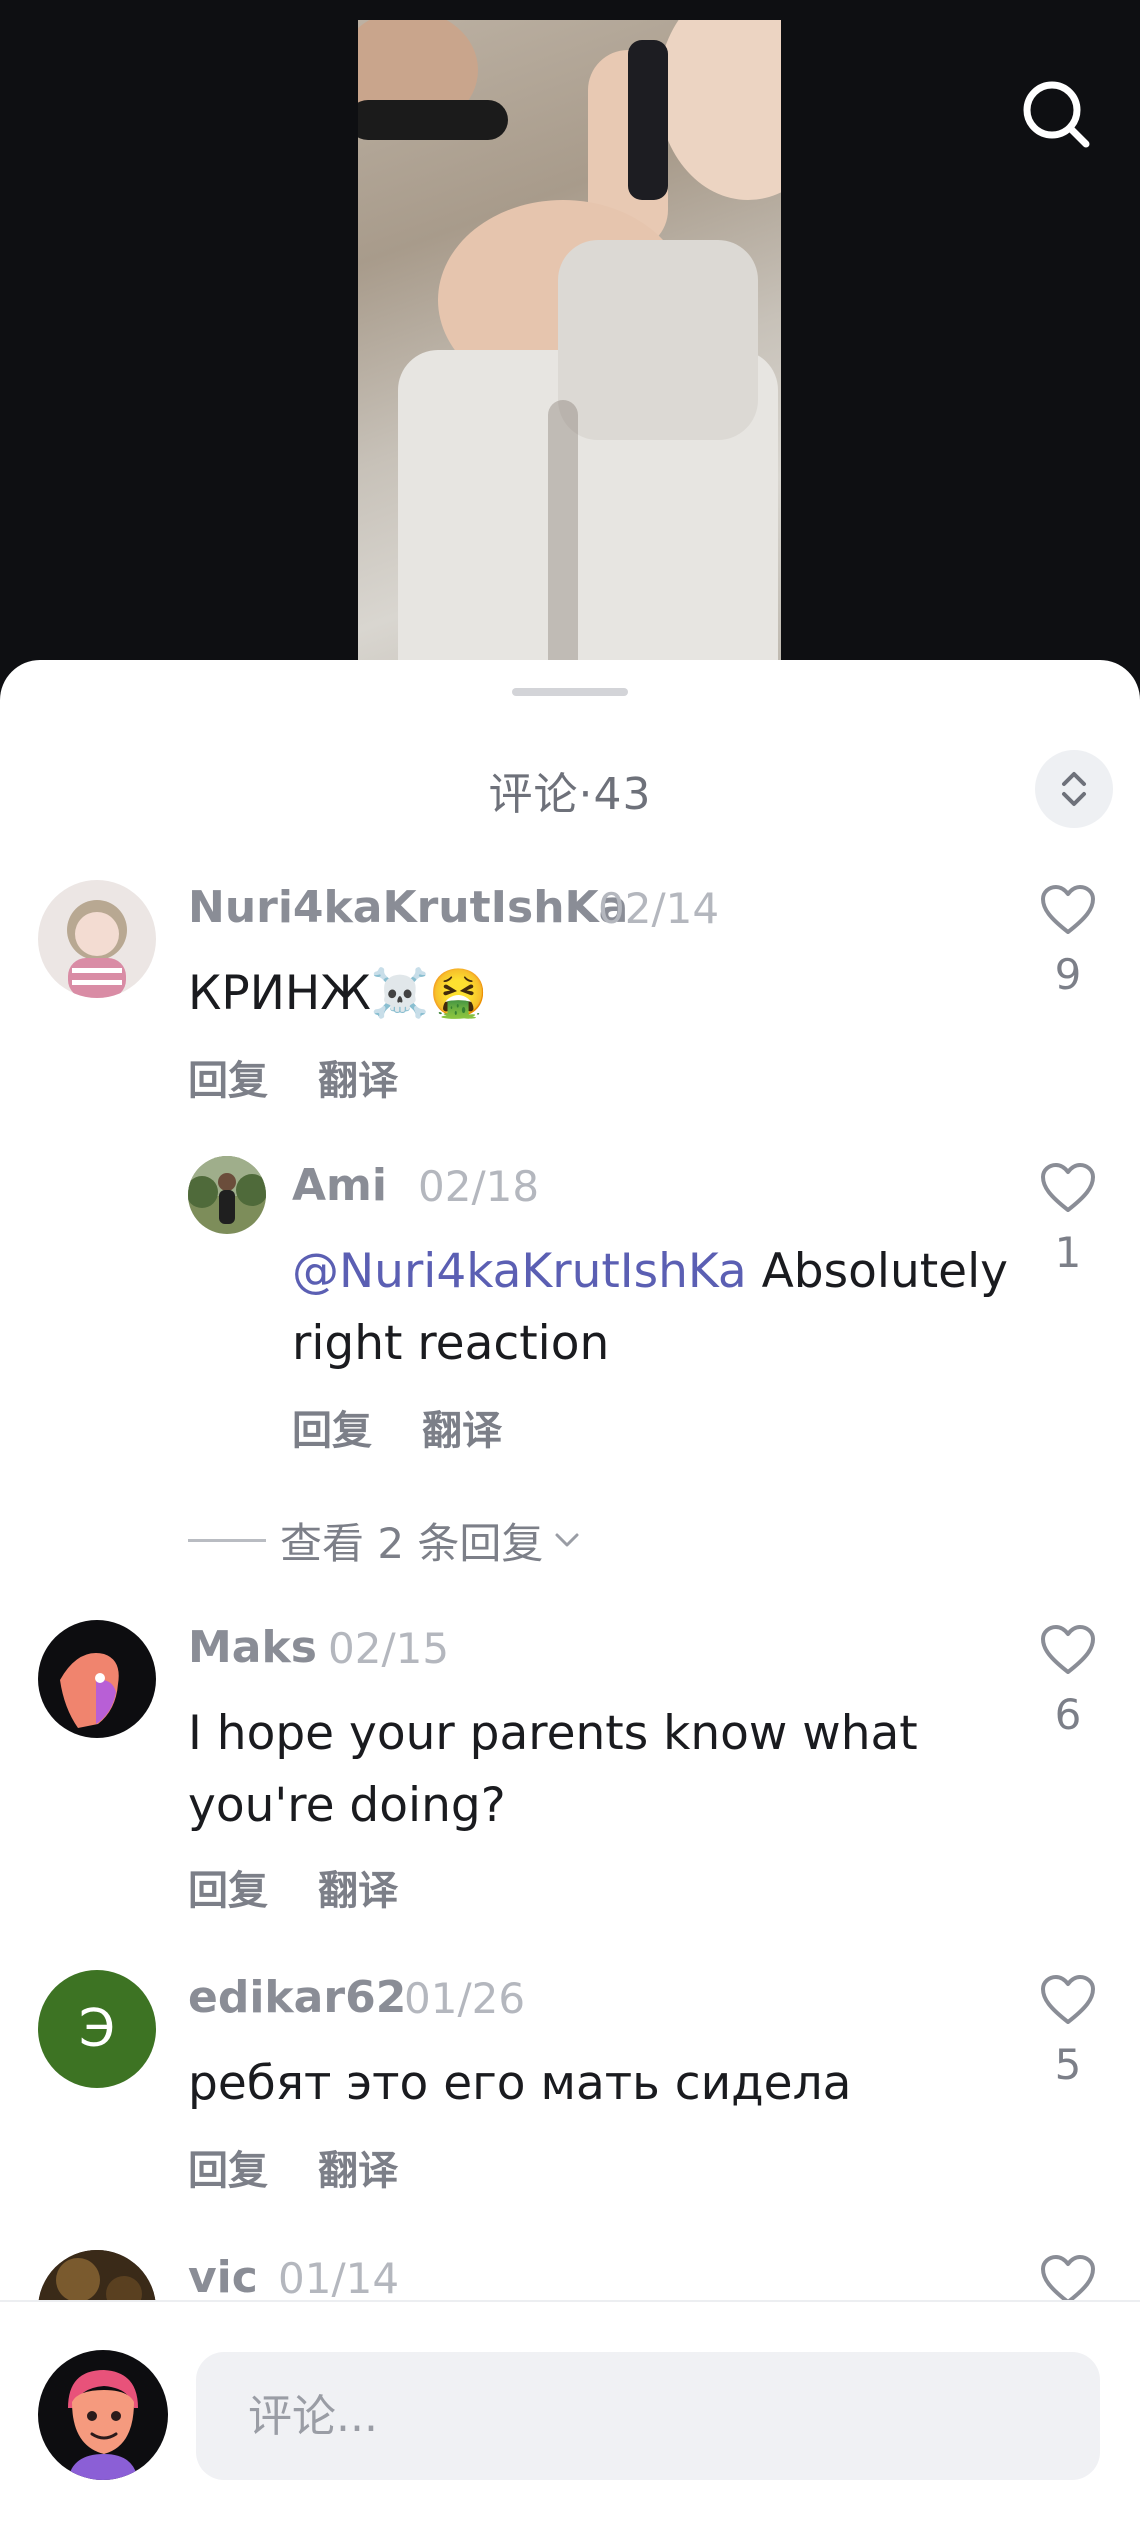 This screenshot has width=1140, height=2530. I want to click on comment-date: 01/14, so click(339, 2278).